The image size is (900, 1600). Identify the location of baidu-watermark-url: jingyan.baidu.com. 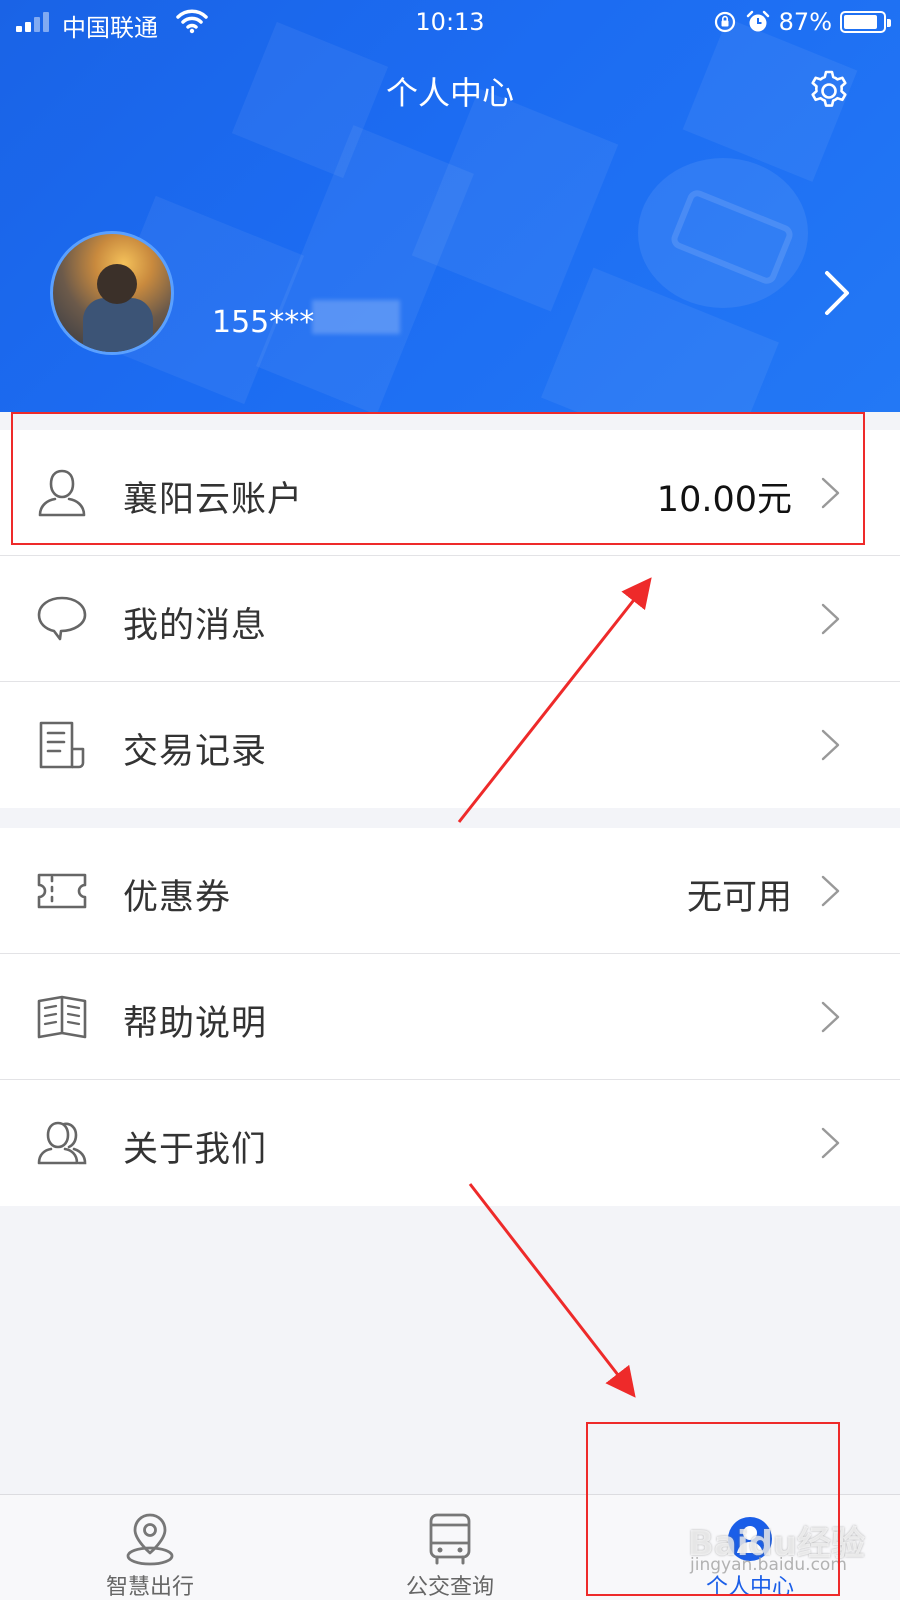
(768, 1565).